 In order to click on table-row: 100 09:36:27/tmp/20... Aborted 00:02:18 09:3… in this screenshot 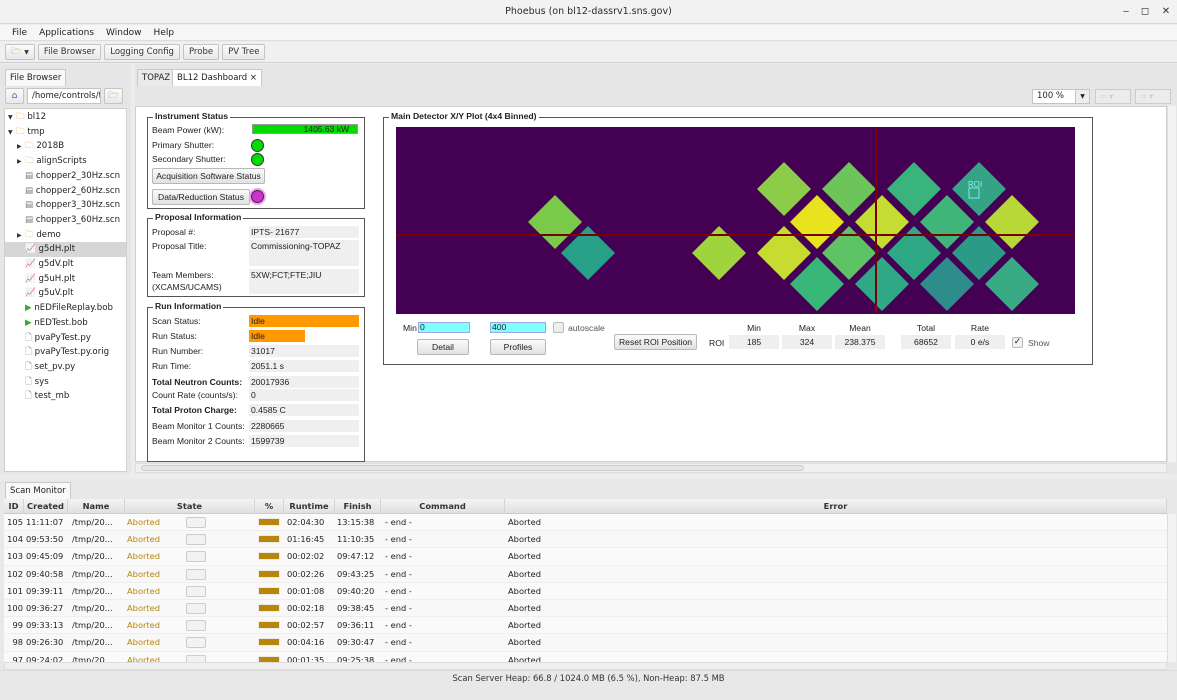, I will do `click(585, 609)`.